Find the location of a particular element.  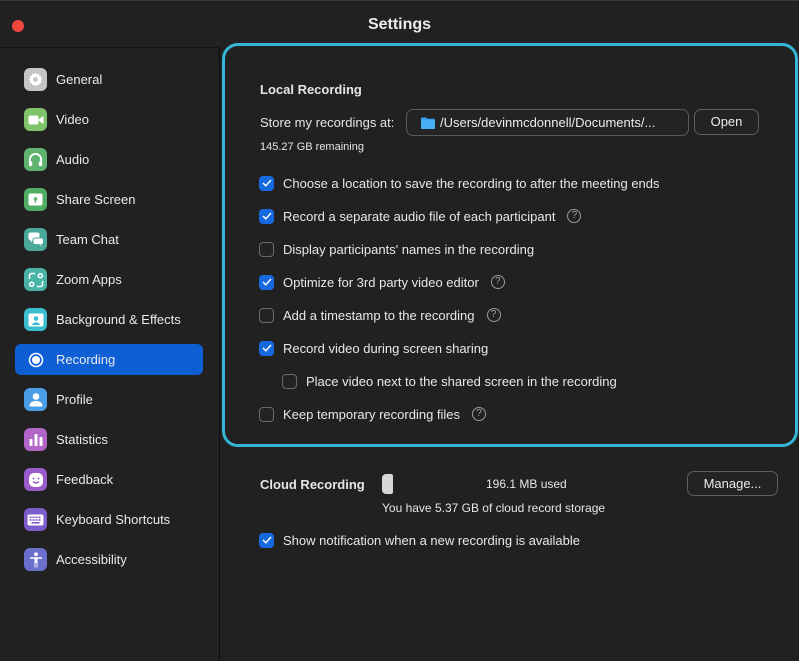

cloud-storage-used-fill is located at coordinates (387, 484).